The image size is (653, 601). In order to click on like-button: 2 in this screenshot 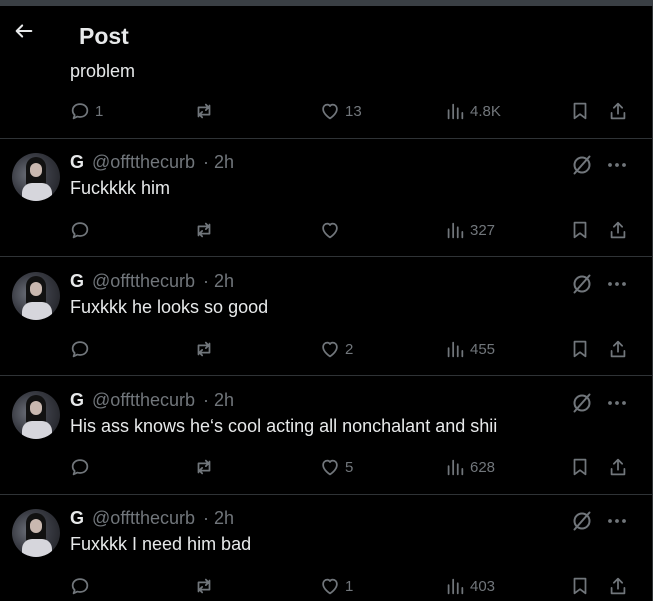, I will do `click(336, 349)`.